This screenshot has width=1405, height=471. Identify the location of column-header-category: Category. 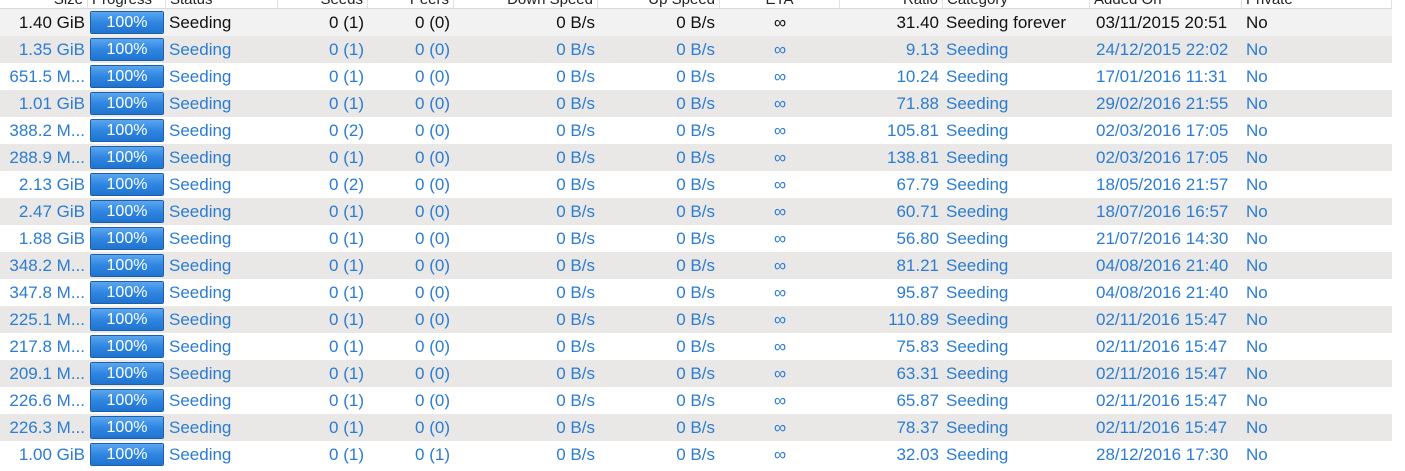
(1016, 4).